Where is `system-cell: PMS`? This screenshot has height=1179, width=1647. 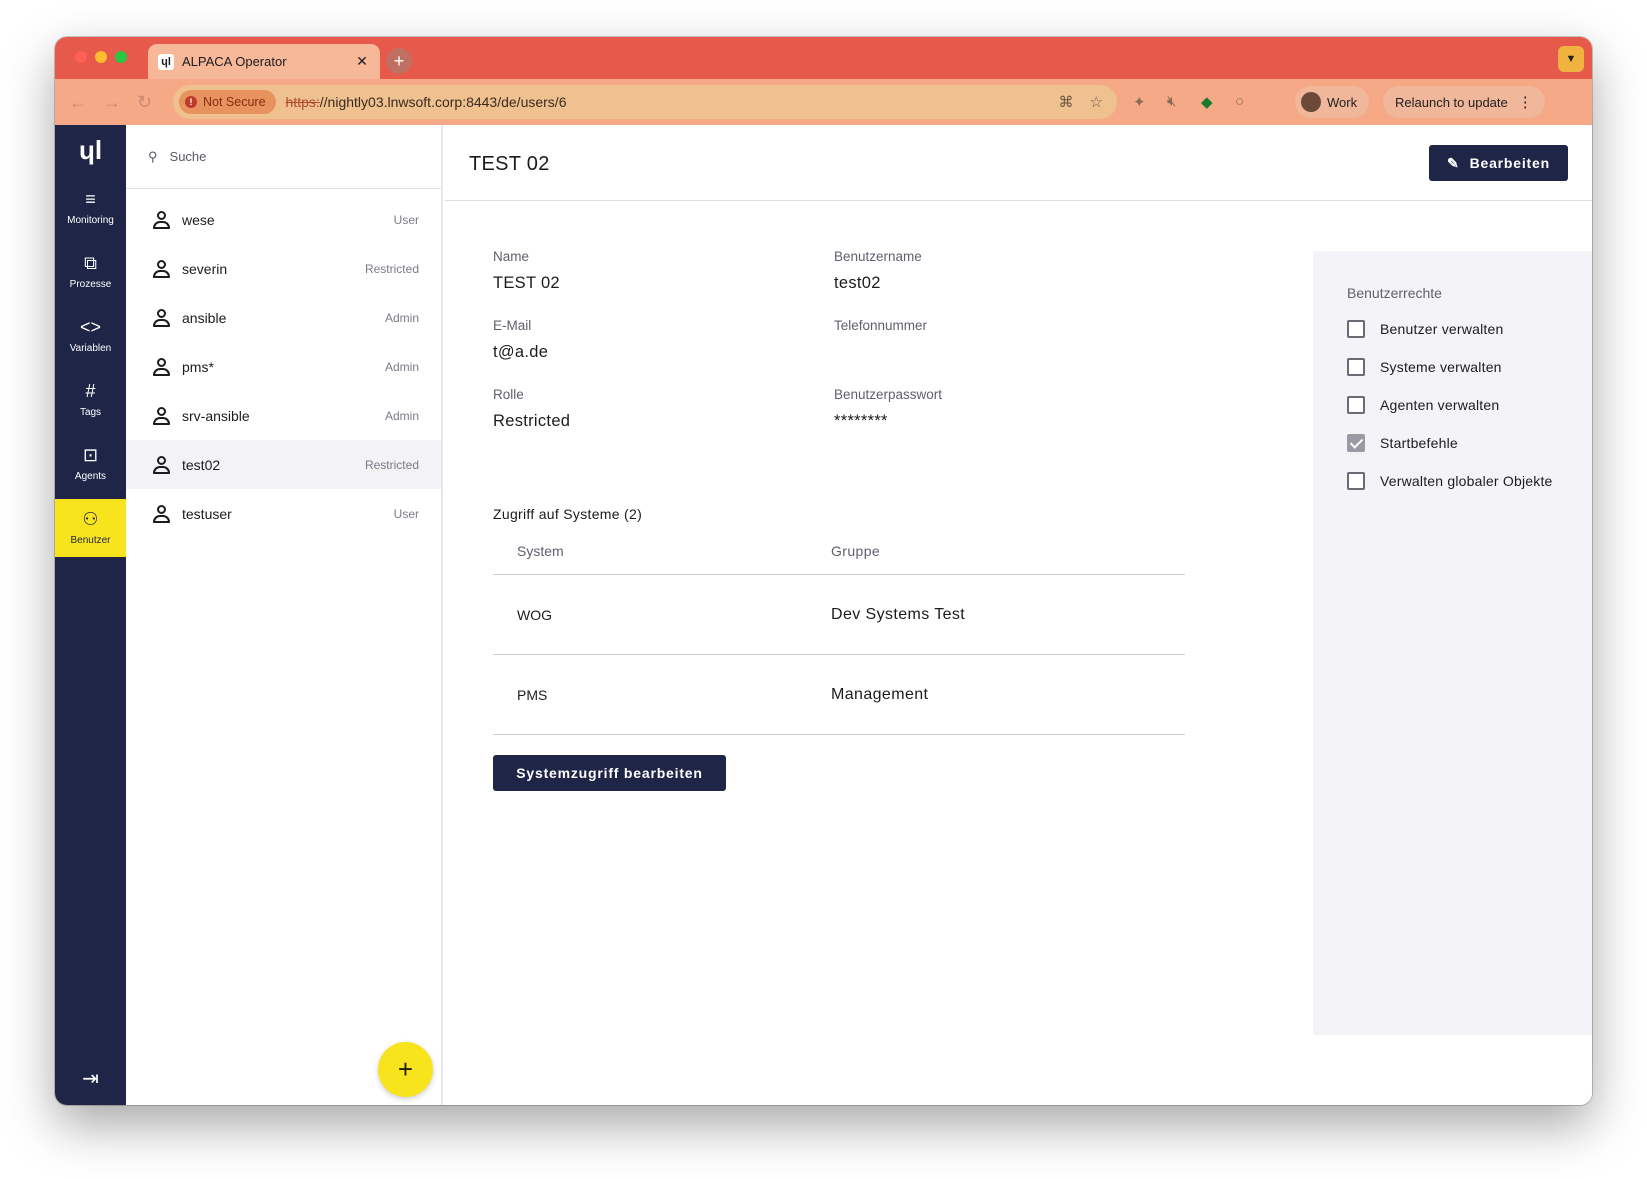
system-cell: PMS is located at coordinates (532, 694).